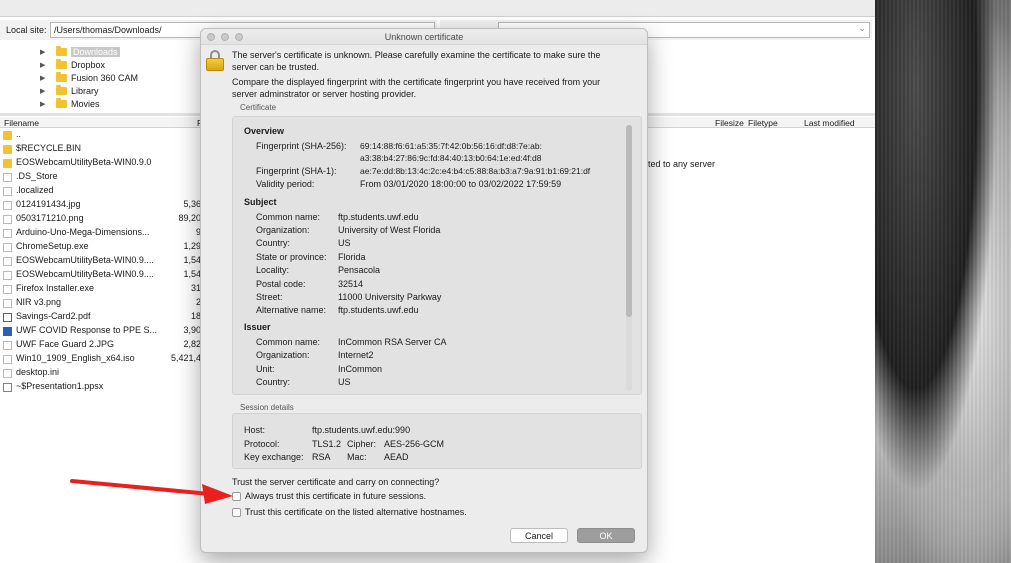 The image size is (1011, 563). Describe the element at coordinates (105, 163) in the screenshot. I see `file-row: EOSWebcamUtilityBeta-WIN0.9.0` at that location.